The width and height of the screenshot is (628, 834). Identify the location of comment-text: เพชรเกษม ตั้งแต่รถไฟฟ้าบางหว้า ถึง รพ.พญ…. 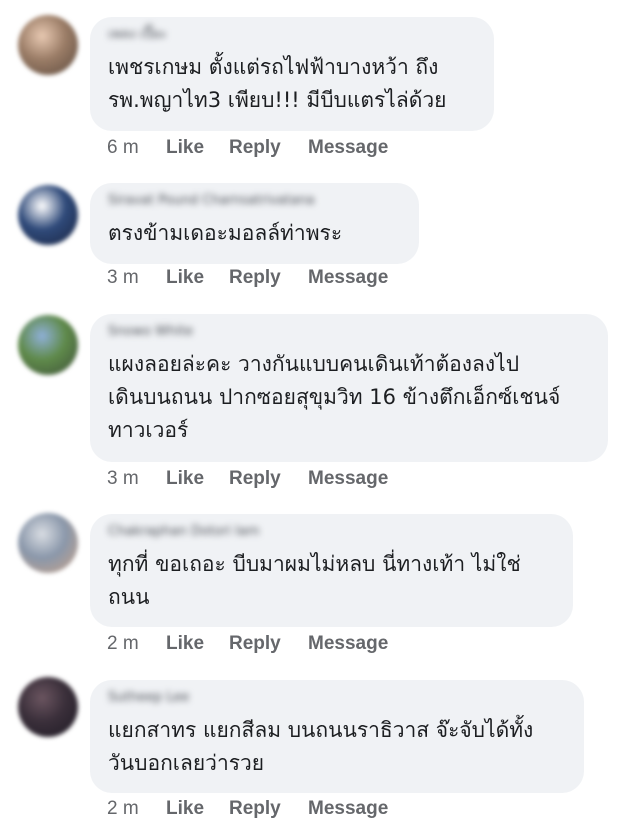
(277, 83).